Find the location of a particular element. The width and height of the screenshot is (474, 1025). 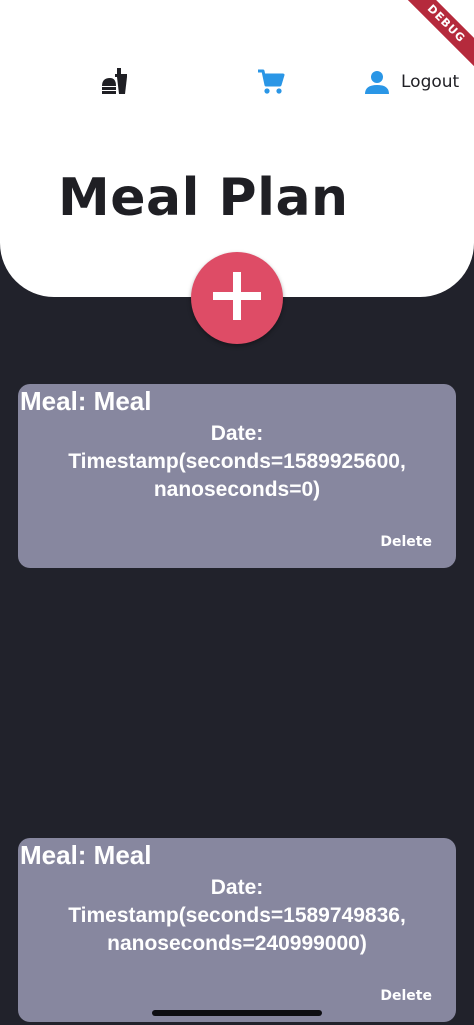

home-indicator is located at coordinates (237, 1013).